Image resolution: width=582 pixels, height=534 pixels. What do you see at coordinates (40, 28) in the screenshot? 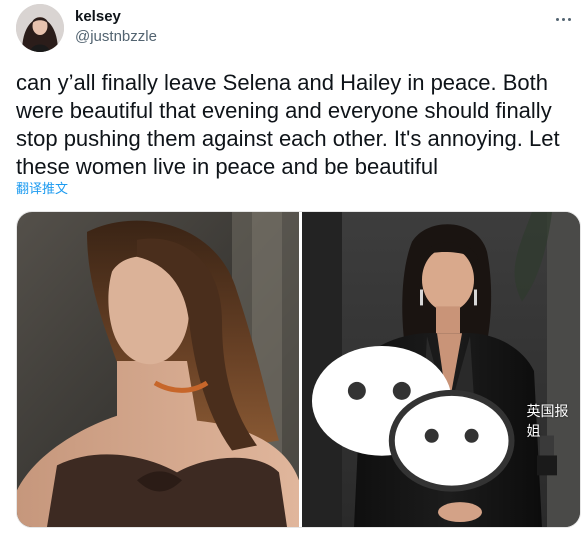
I see `avatar` at bounding box center [40, 28].